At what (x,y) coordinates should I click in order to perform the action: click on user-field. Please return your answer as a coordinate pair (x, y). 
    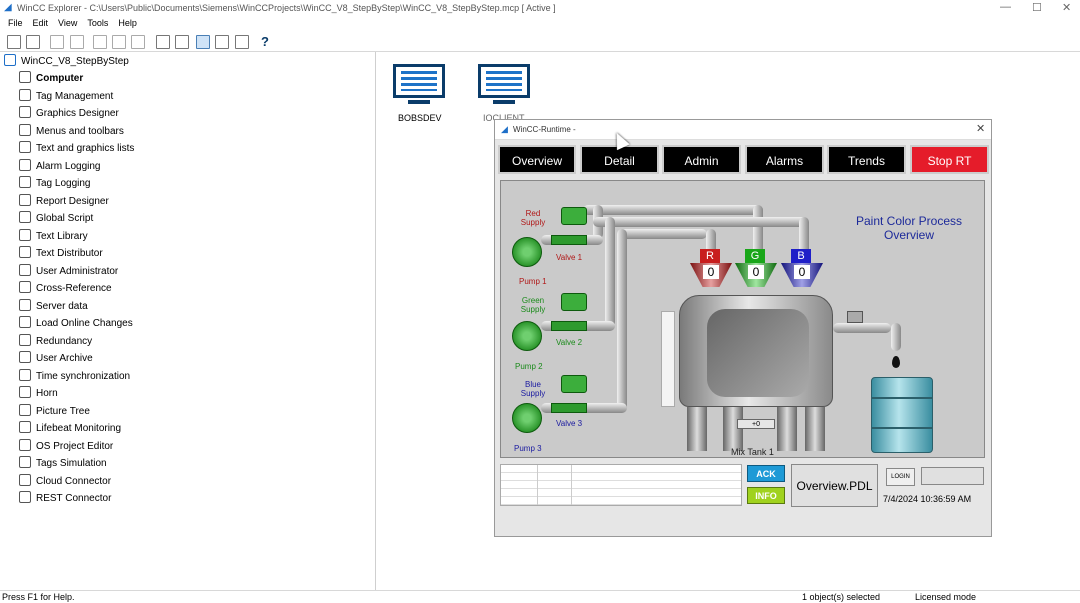
    Looking at the image, I should click on (952, 476).